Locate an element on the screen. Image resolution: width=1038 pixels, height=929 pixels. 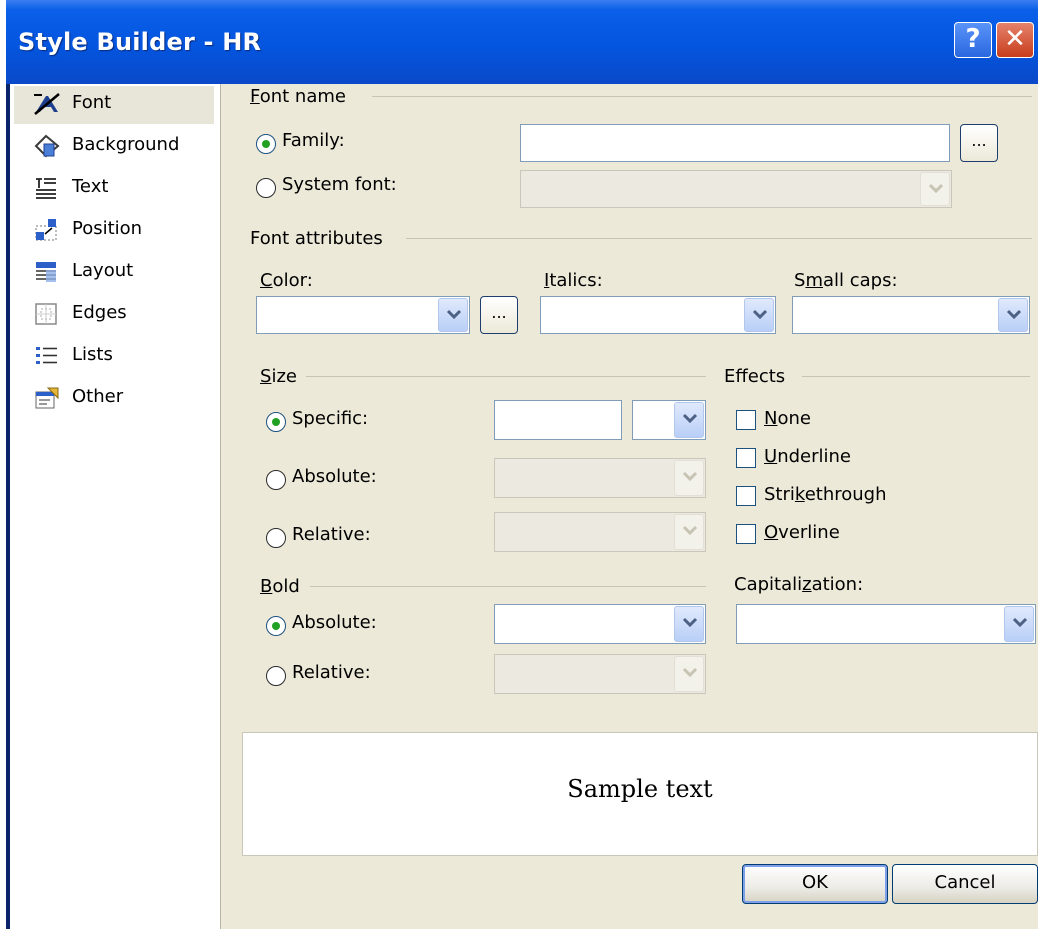
color-label: Color: is located at coordinates (286, 280).